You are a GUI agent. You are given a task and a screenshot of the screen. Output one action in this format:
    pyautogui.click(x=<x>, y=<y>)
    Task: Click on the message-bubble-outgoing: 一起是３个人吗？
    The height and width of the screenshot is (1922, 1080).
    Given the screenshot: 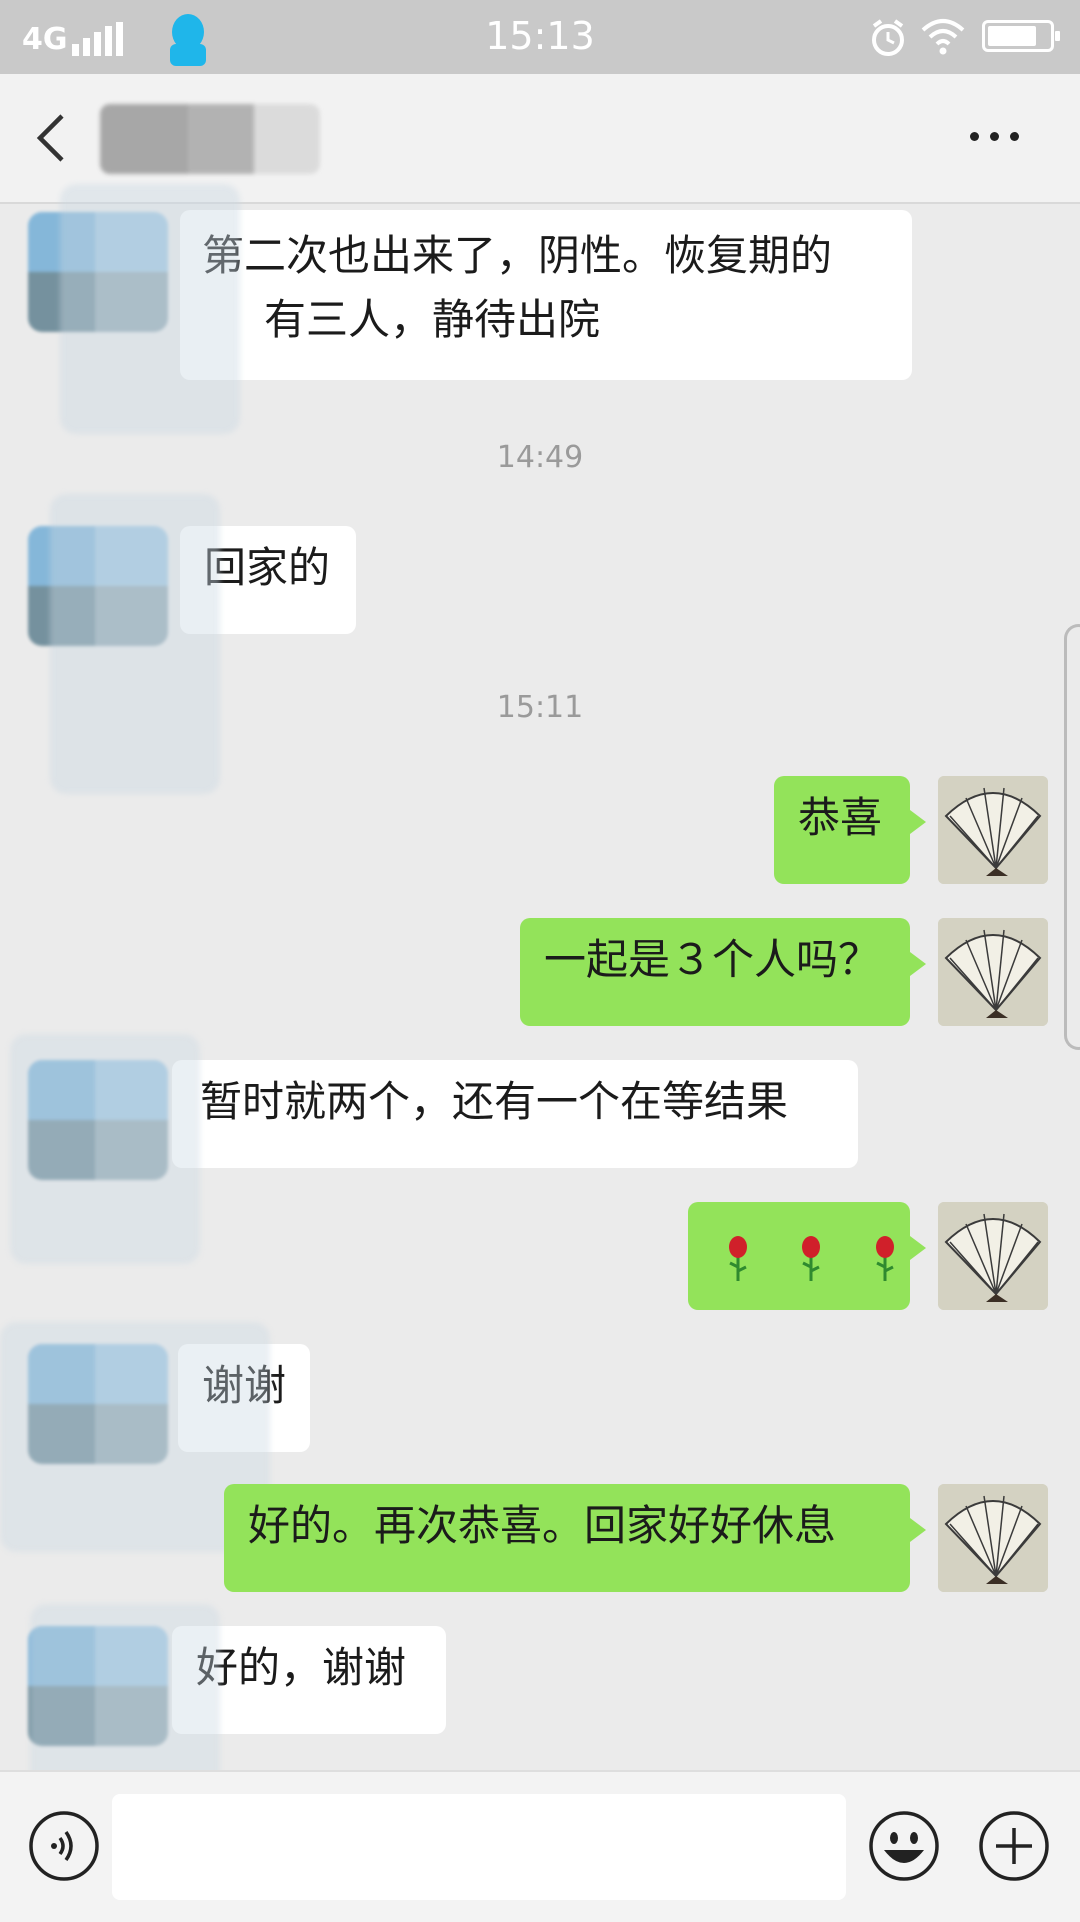 What is the action you would take?
    pyautogui.click(x=723, y=972)
    